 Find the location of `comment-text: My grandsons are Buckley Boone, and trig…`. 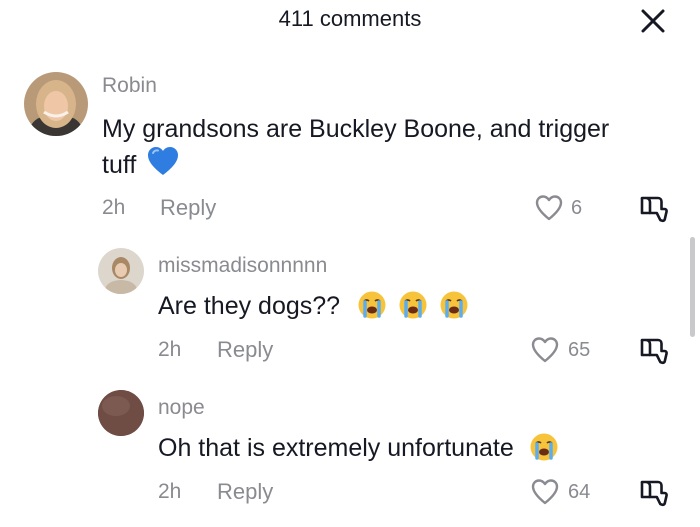

comment-text: My grandsons are Buckley Boone, and trig… is located at coordinates (392, 147).